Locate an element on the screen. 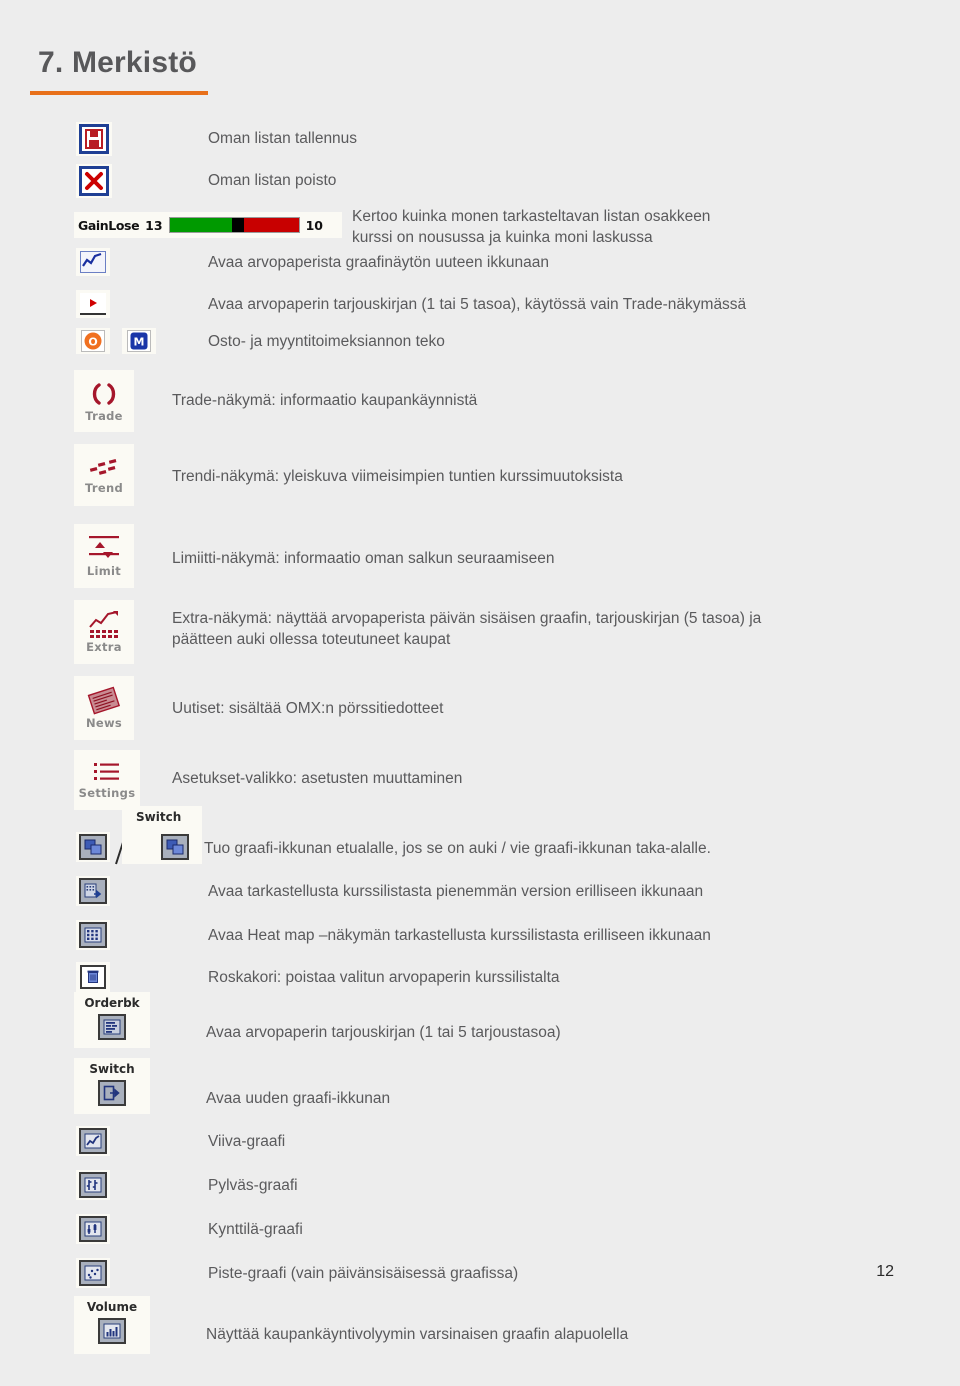  legend-row-description: Oman listan poisto is located at coordinates (272, 180).